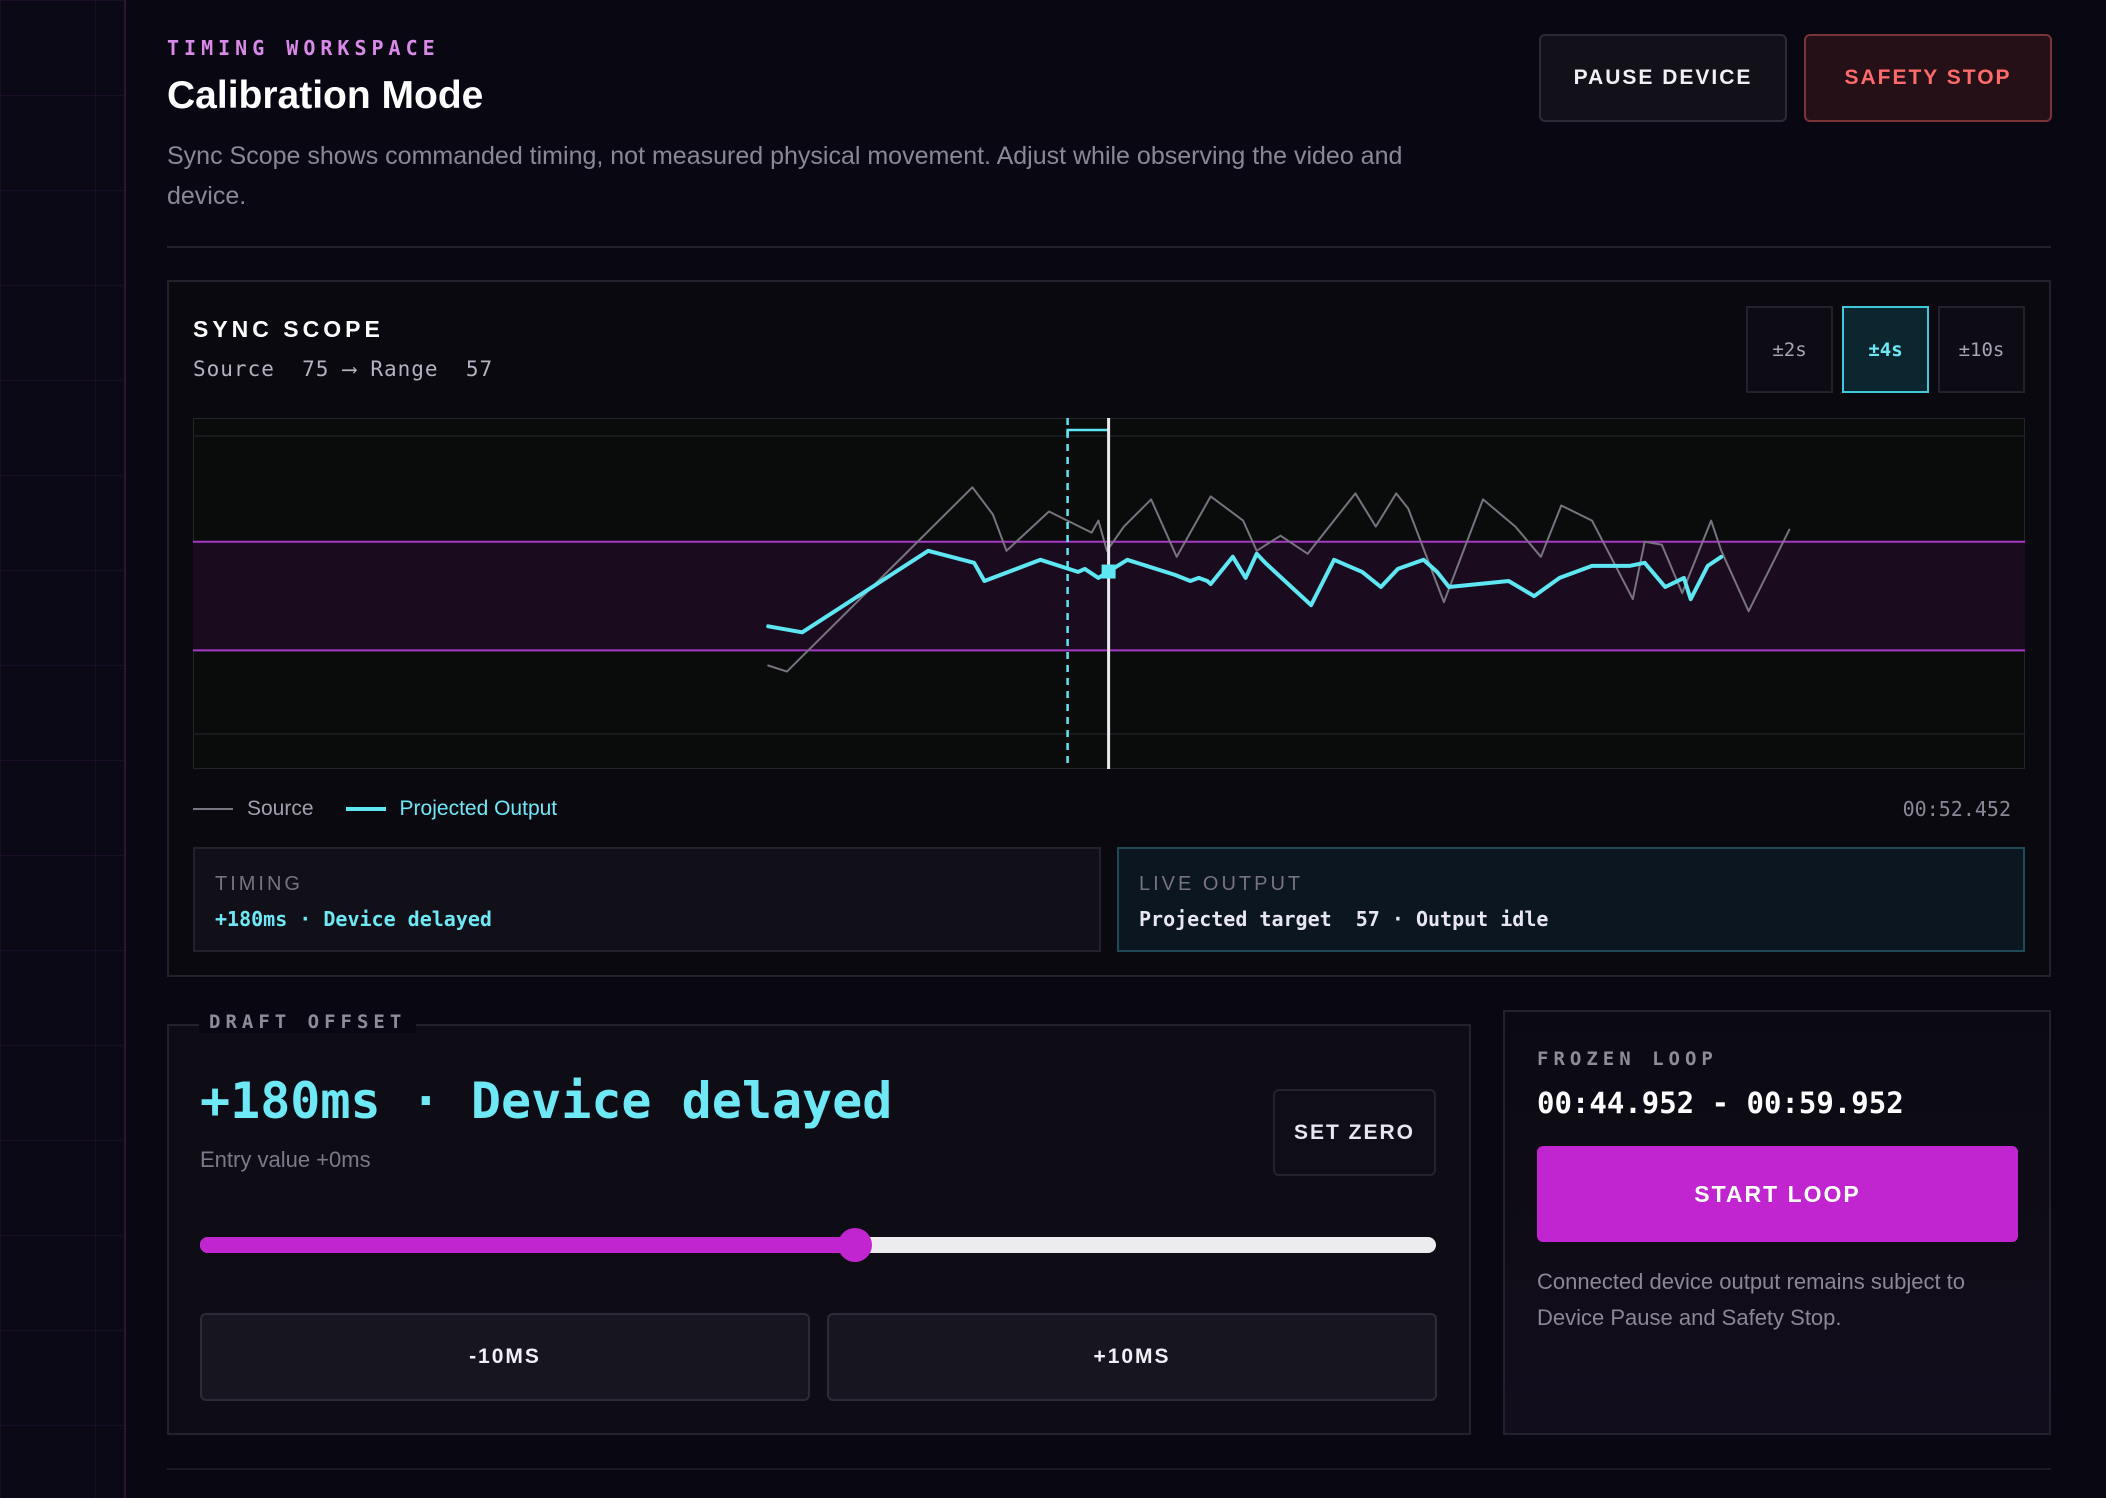 The image size is (2106, 1498). I want to click on workspace-eyebrow: TIMING WORKSPACE, so click(303, 48).